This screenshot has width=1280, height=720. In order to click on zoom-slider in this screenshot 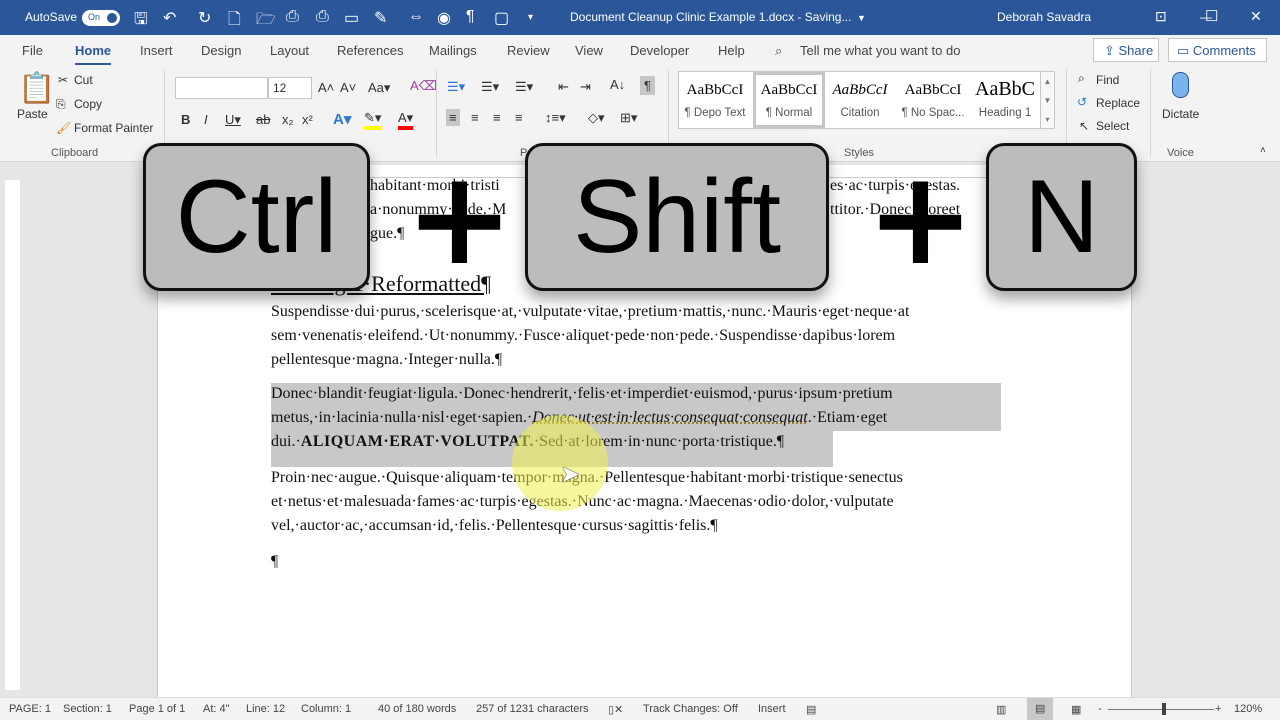, I will do `click(1161, 709)`.